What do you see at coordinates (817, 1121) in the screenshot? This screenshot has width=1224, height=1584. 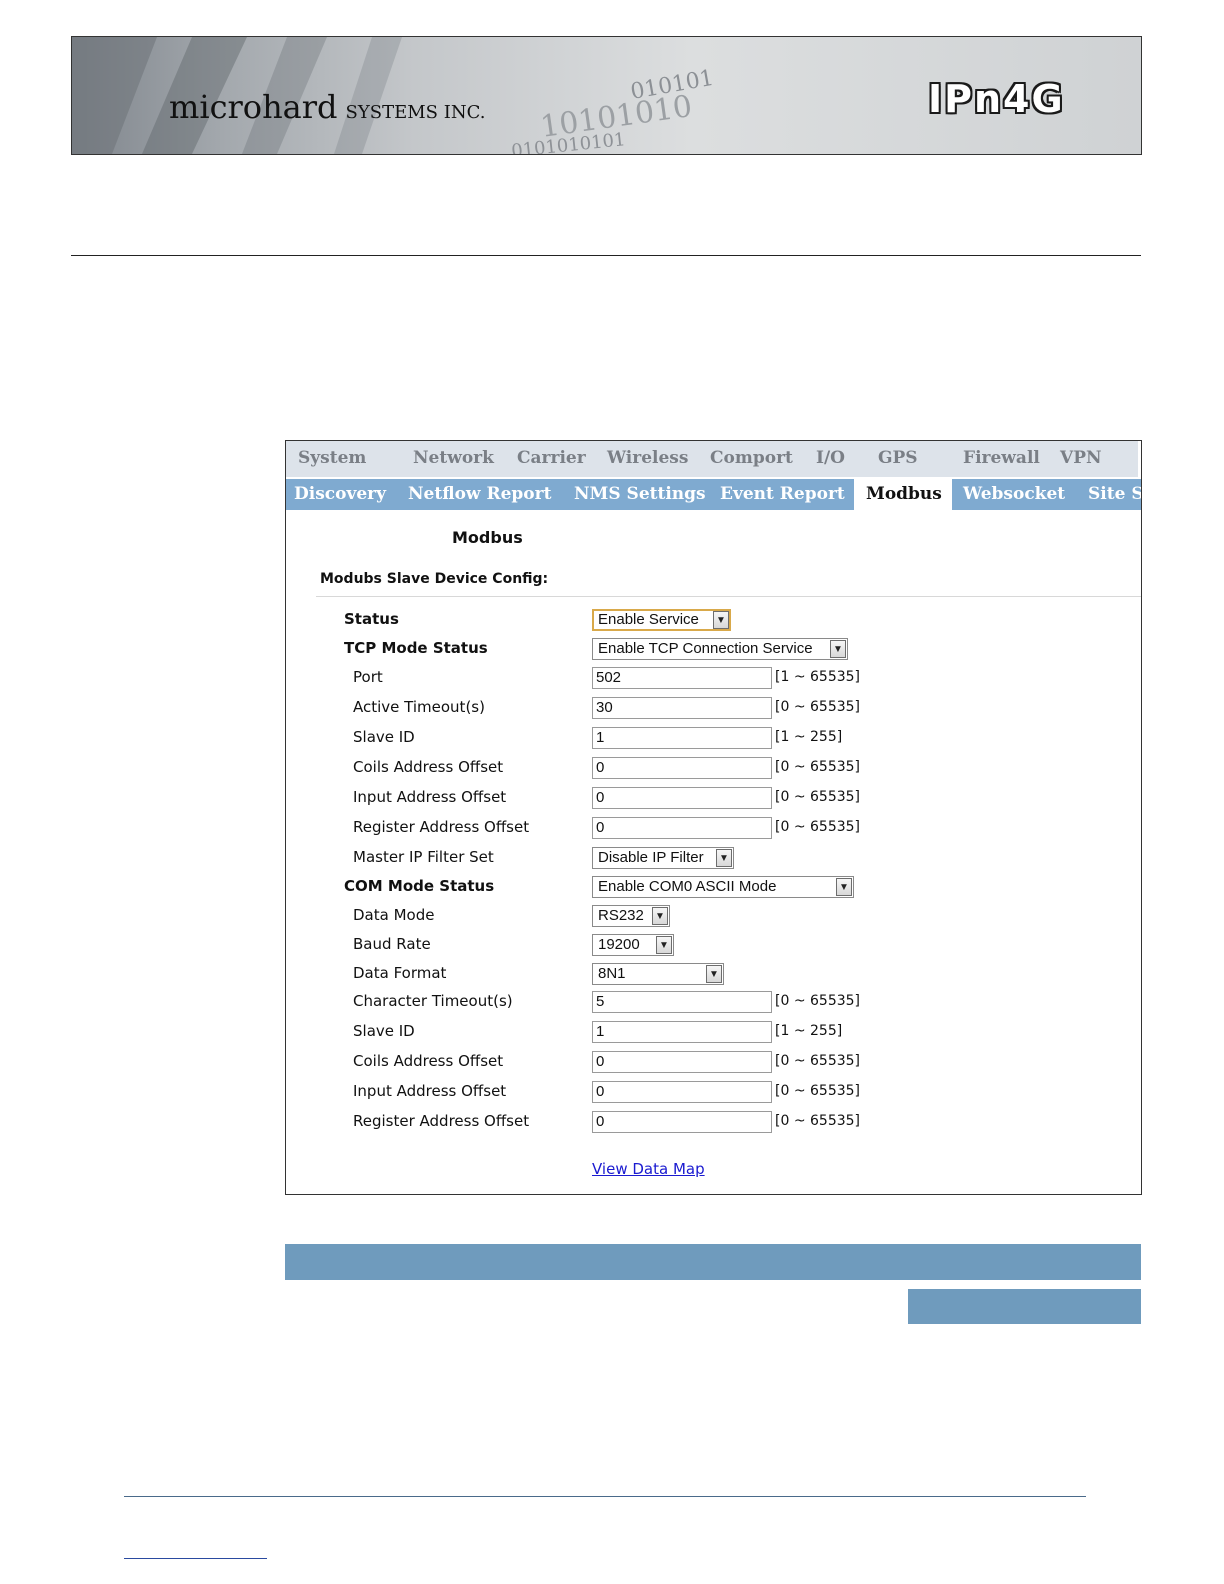 I see `com-register-offset-range: [0 ~ 65535]` at bounding box center [817, 1121].